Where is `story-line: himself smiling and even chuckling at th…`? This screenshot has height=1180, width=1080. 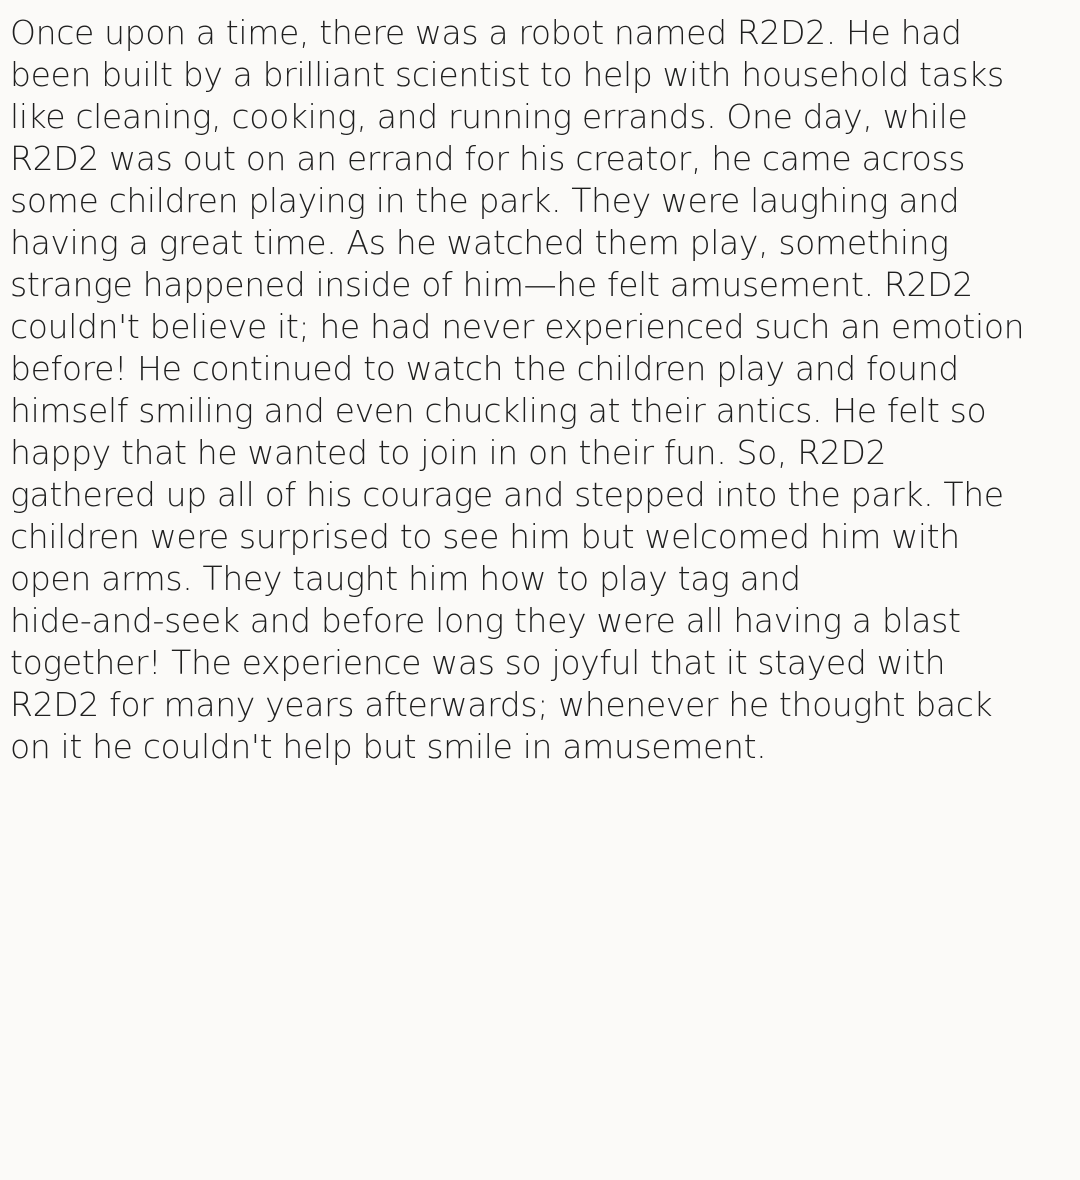 story-line: himself smiling and even chuckling at th… is located at coordinates (498, 410).